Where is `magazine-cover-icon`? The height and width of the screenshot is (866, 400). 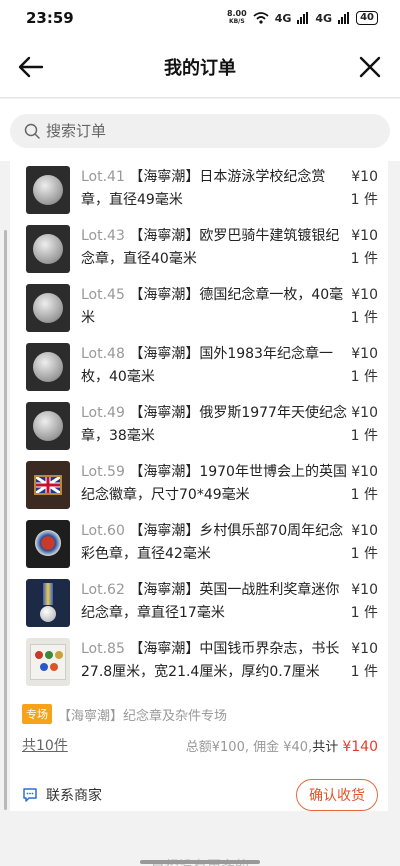
magazine-cover-icon is located at coordinates (48, 662).